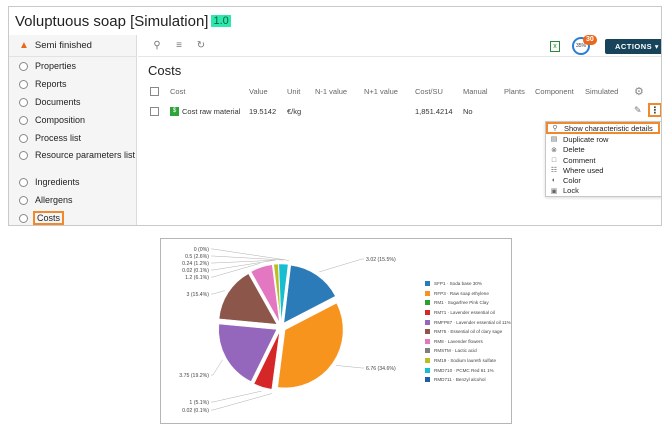 This screenshot has width=672, height=432. I want to click on slice-label: 6.76 (34.6%), so click(381, 369).